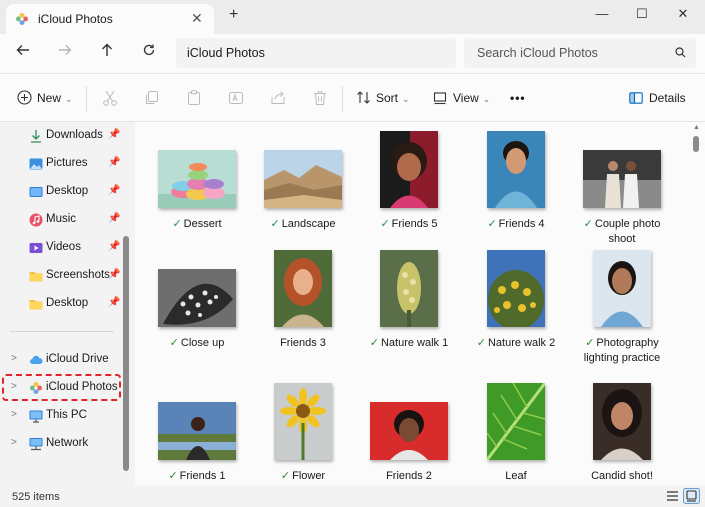  Describe the element at coordinates (278, 98) in the screenshot. I see `share-icon` at that location.